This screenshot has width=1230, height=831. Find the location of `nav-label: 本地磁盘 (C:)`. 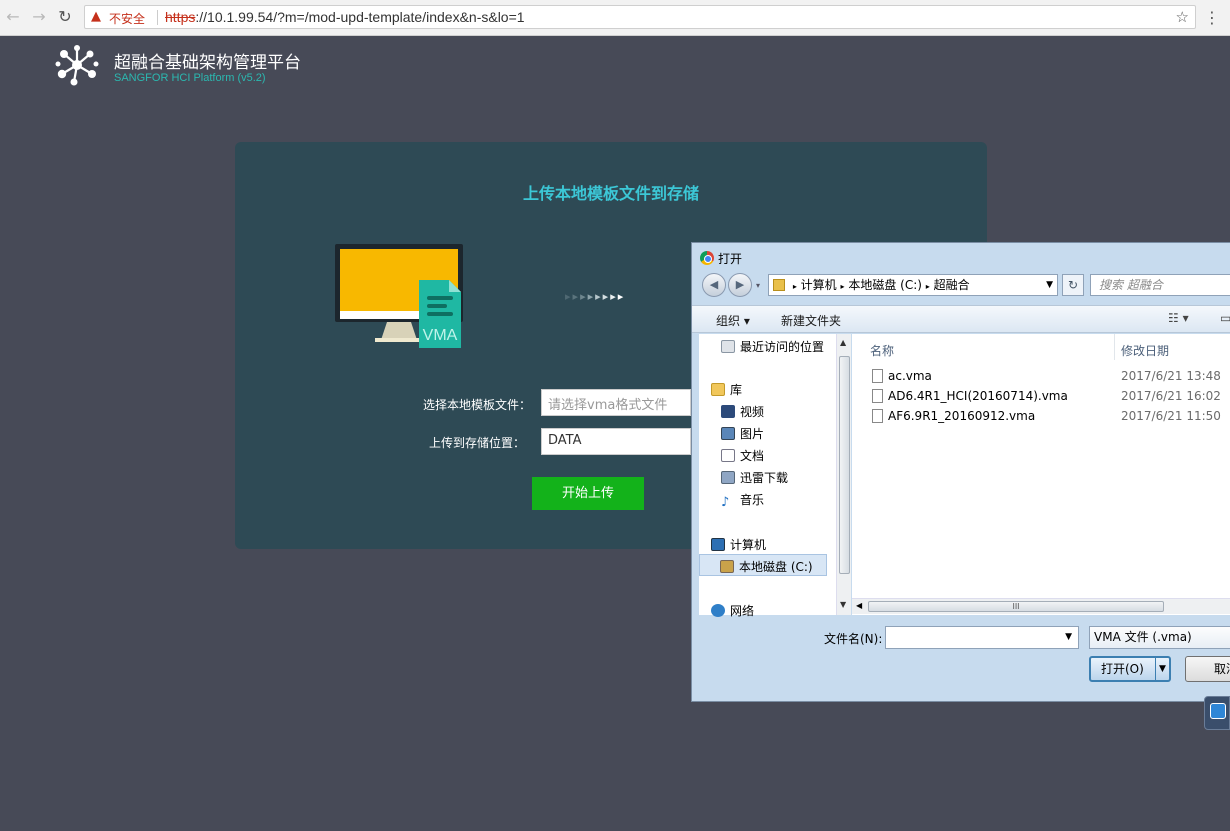

nav-label: 本地磁盘 (C:) is located at coordinates (776, 567).